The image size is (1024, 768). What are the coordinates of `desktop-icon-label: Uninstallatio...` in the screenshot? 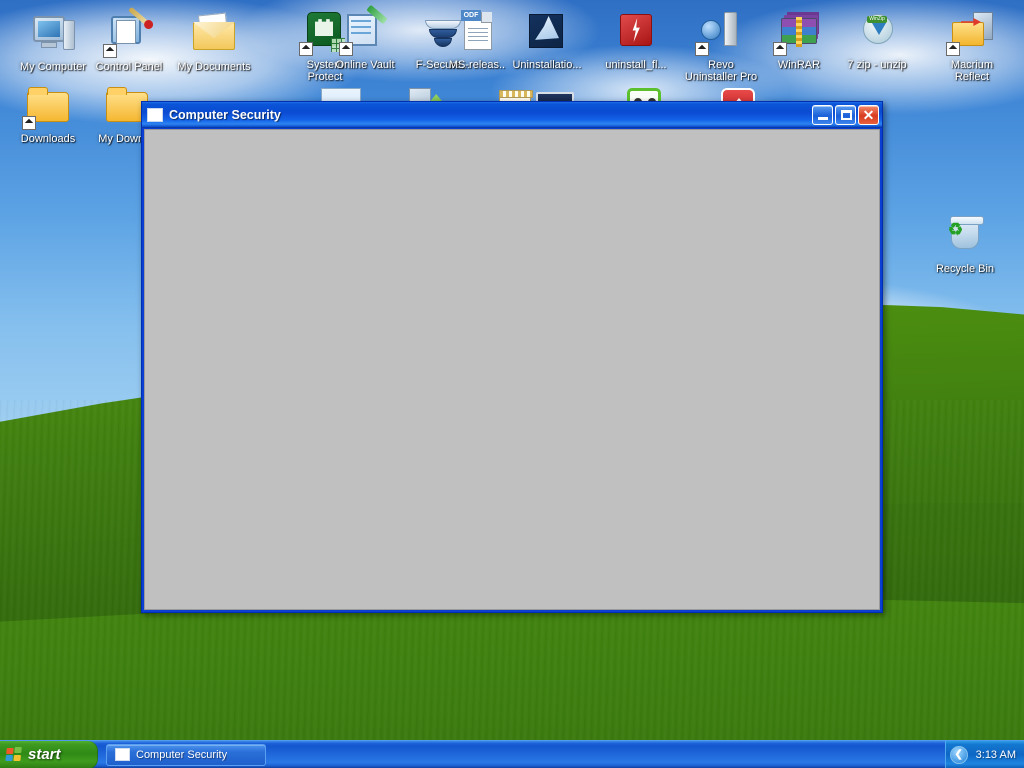 It's located at (547, 65).